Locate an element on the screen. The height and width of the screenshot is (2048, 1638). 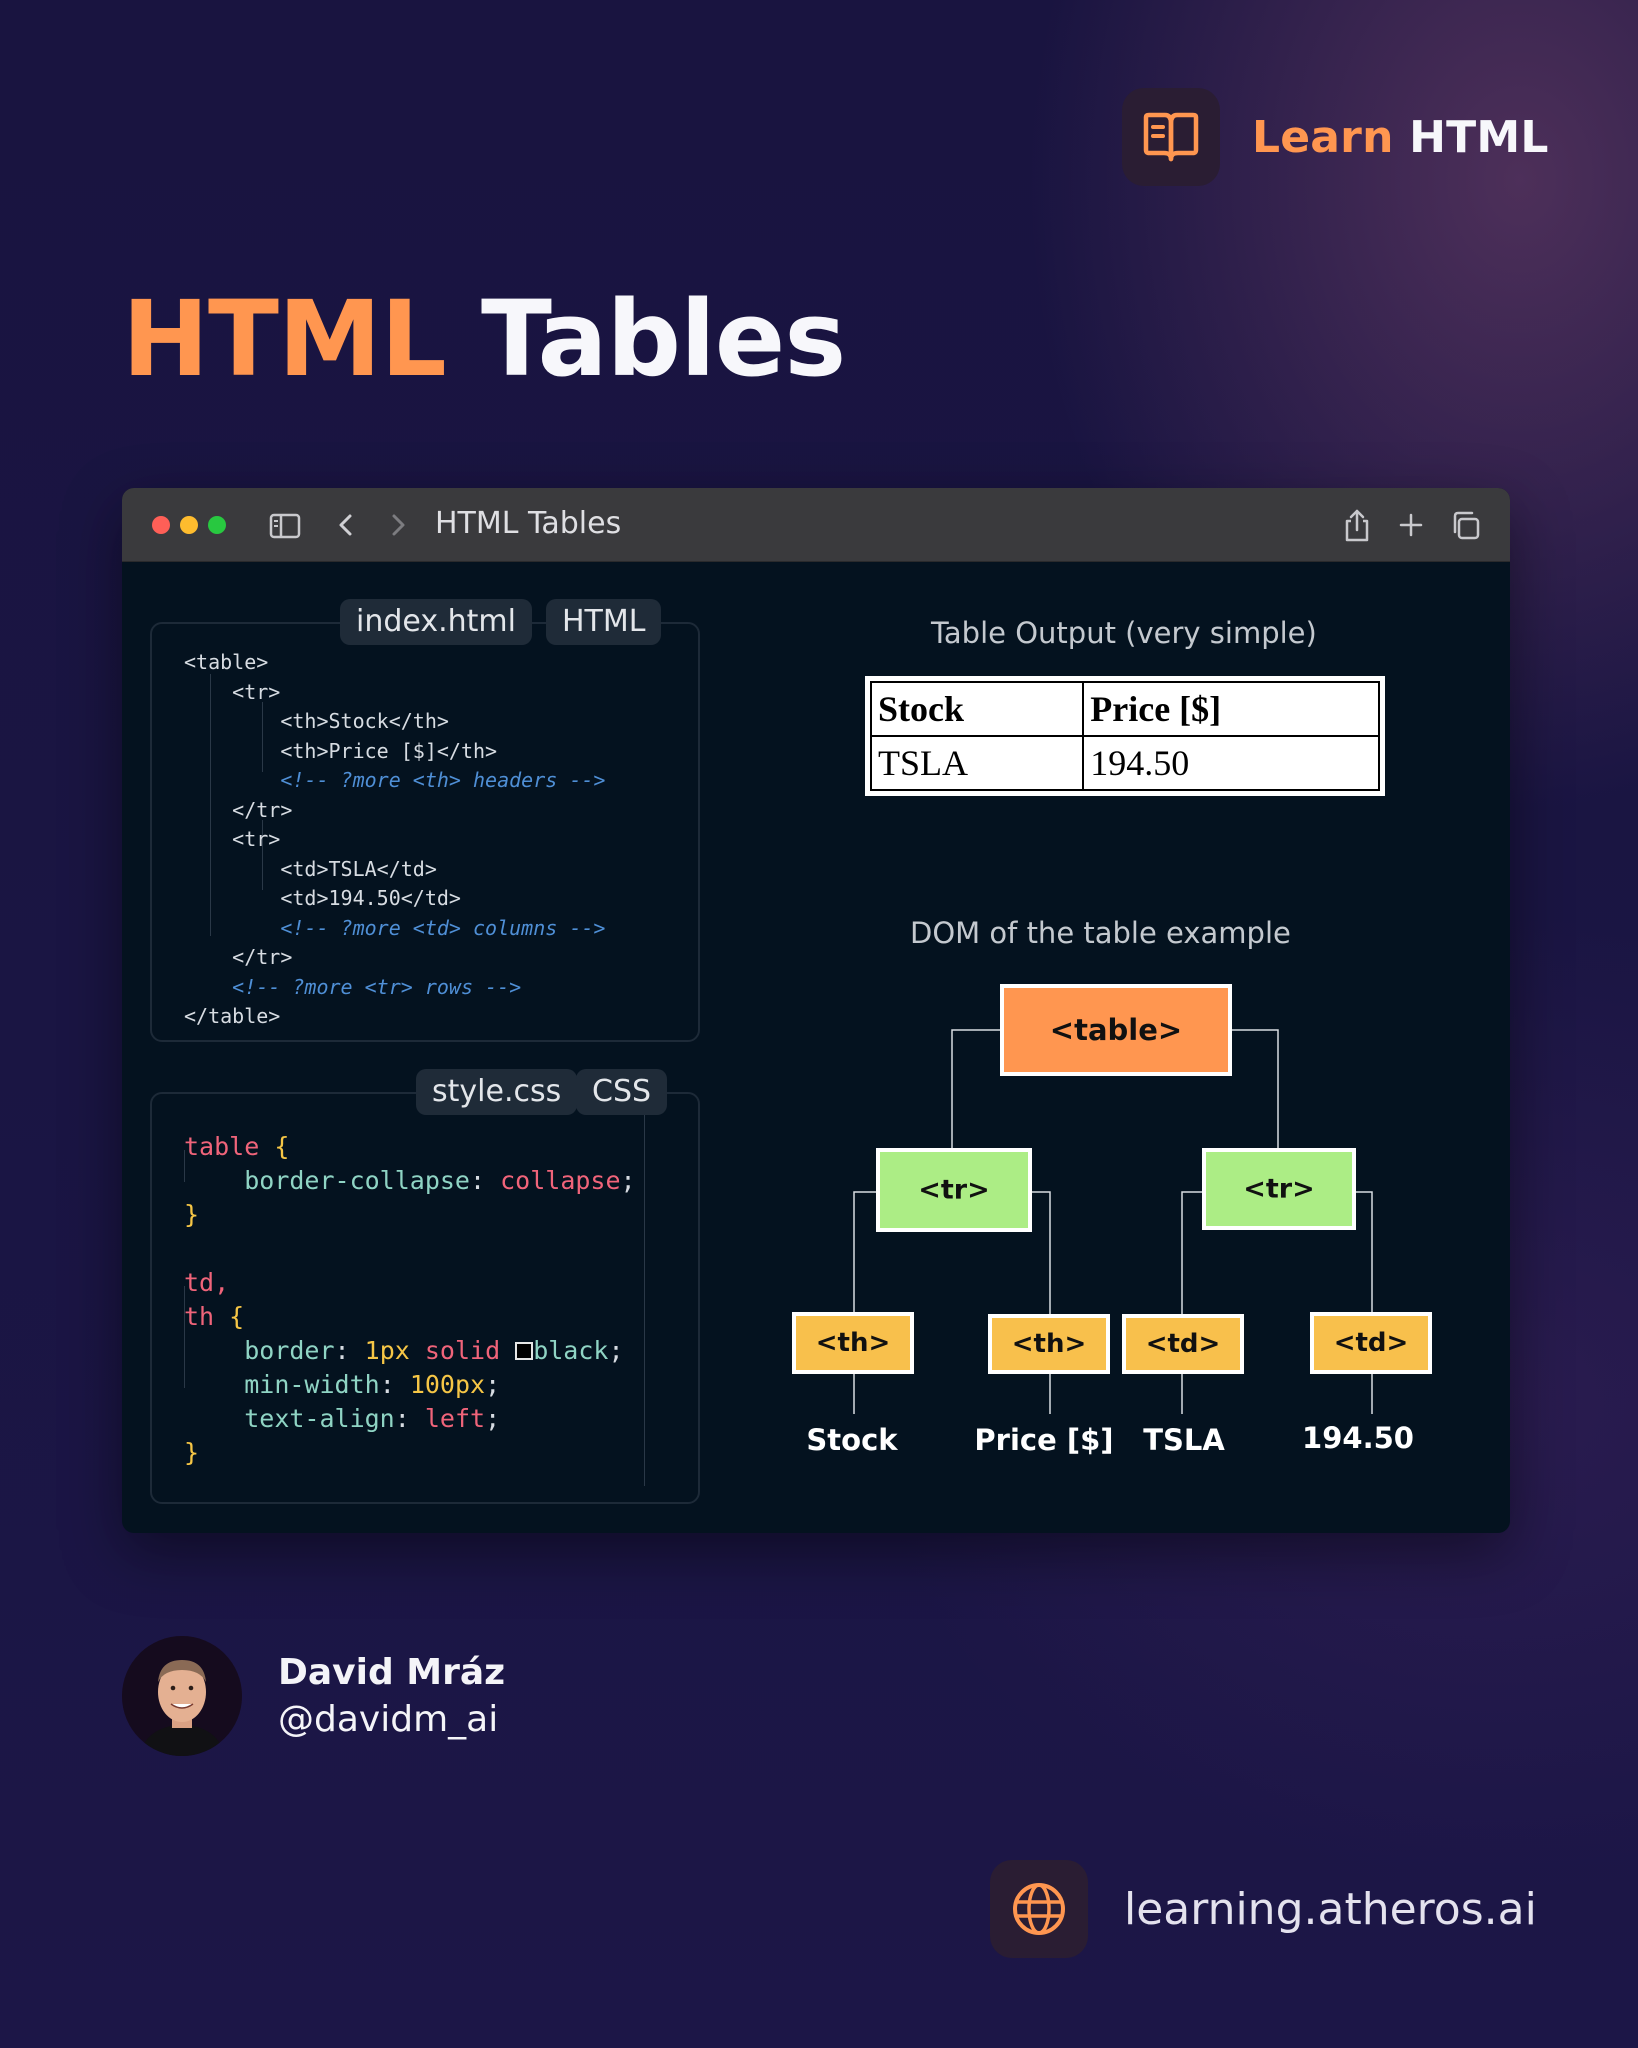
book-icon is located at coordinates (1171, 137).